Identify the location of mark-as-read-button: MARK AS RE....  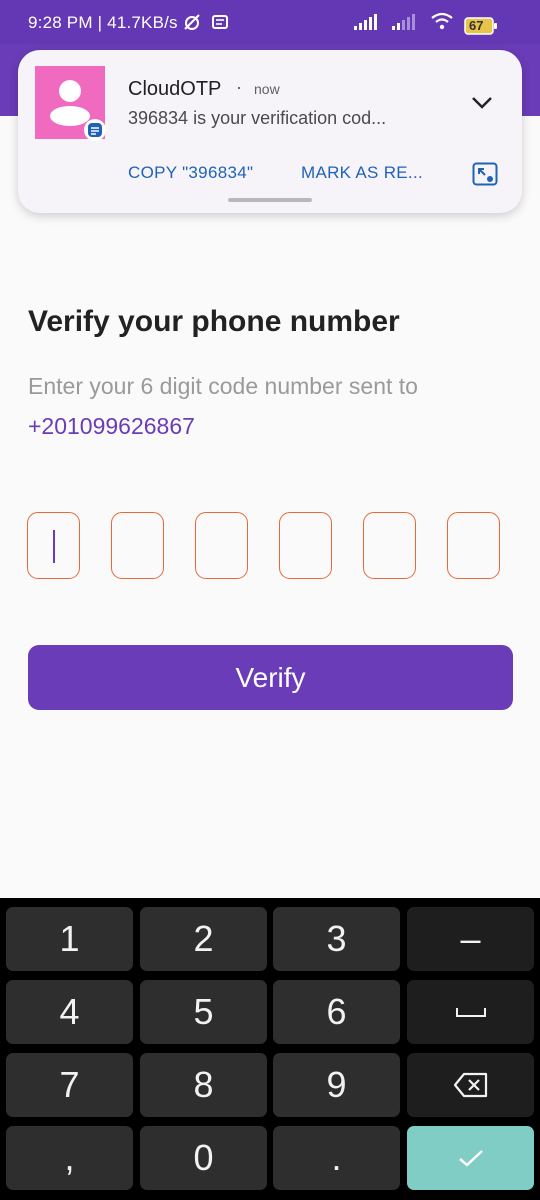
(362, 173).